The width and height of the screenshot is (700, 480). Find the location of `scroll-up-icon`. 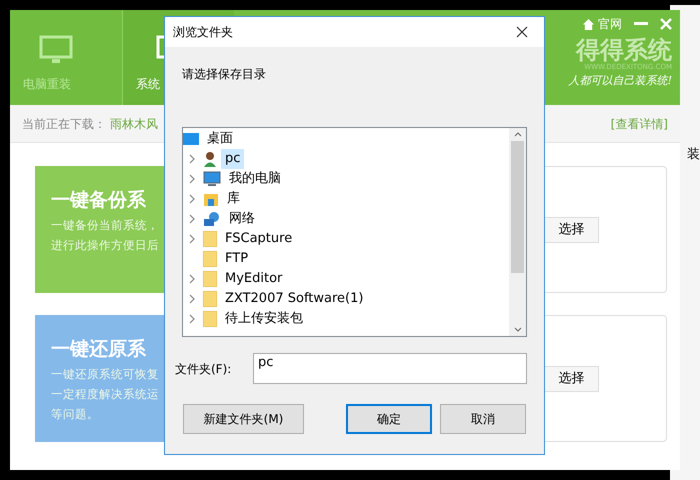

scroll-up-icon is located at coordinates (518, 134).